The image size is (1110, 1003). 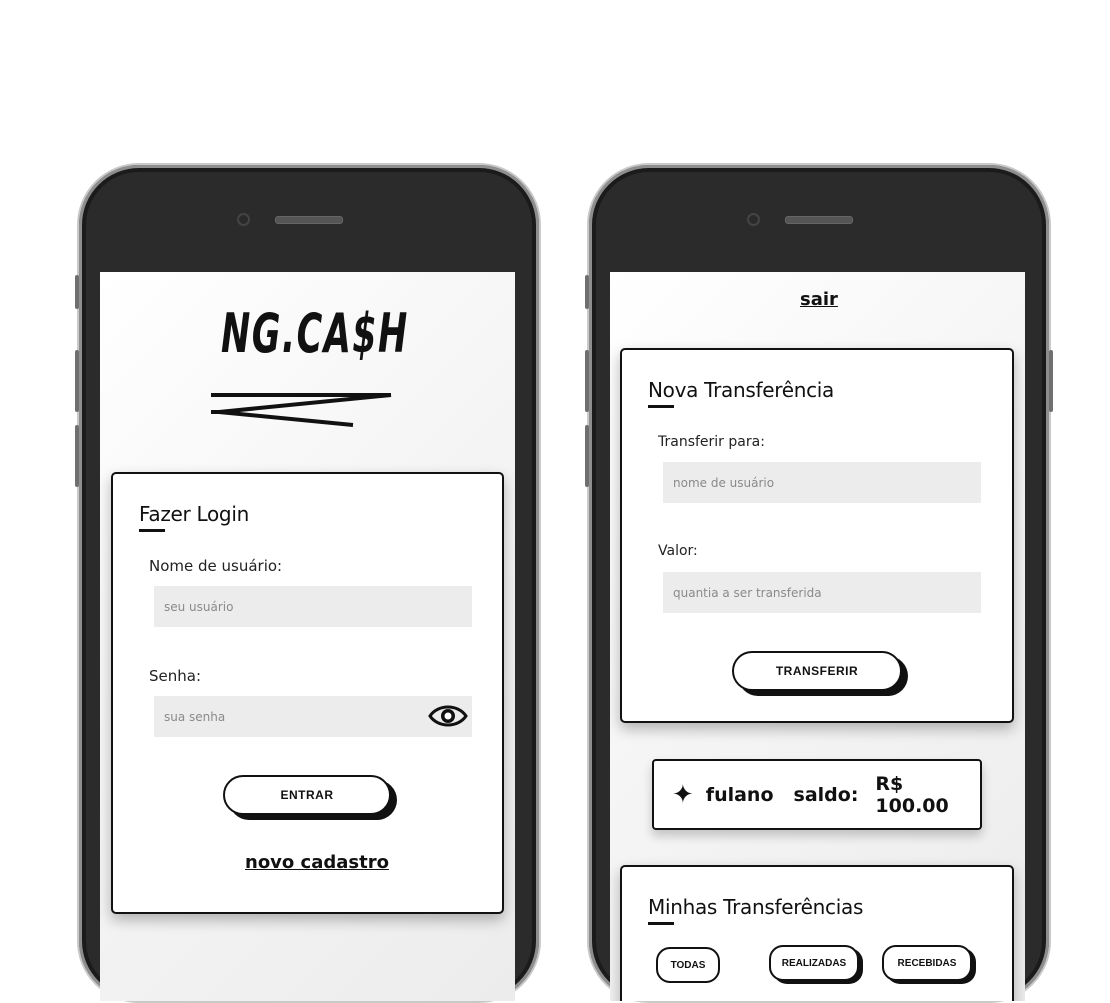 I want to click on logout-link: sair, so click(x=819, y=299).